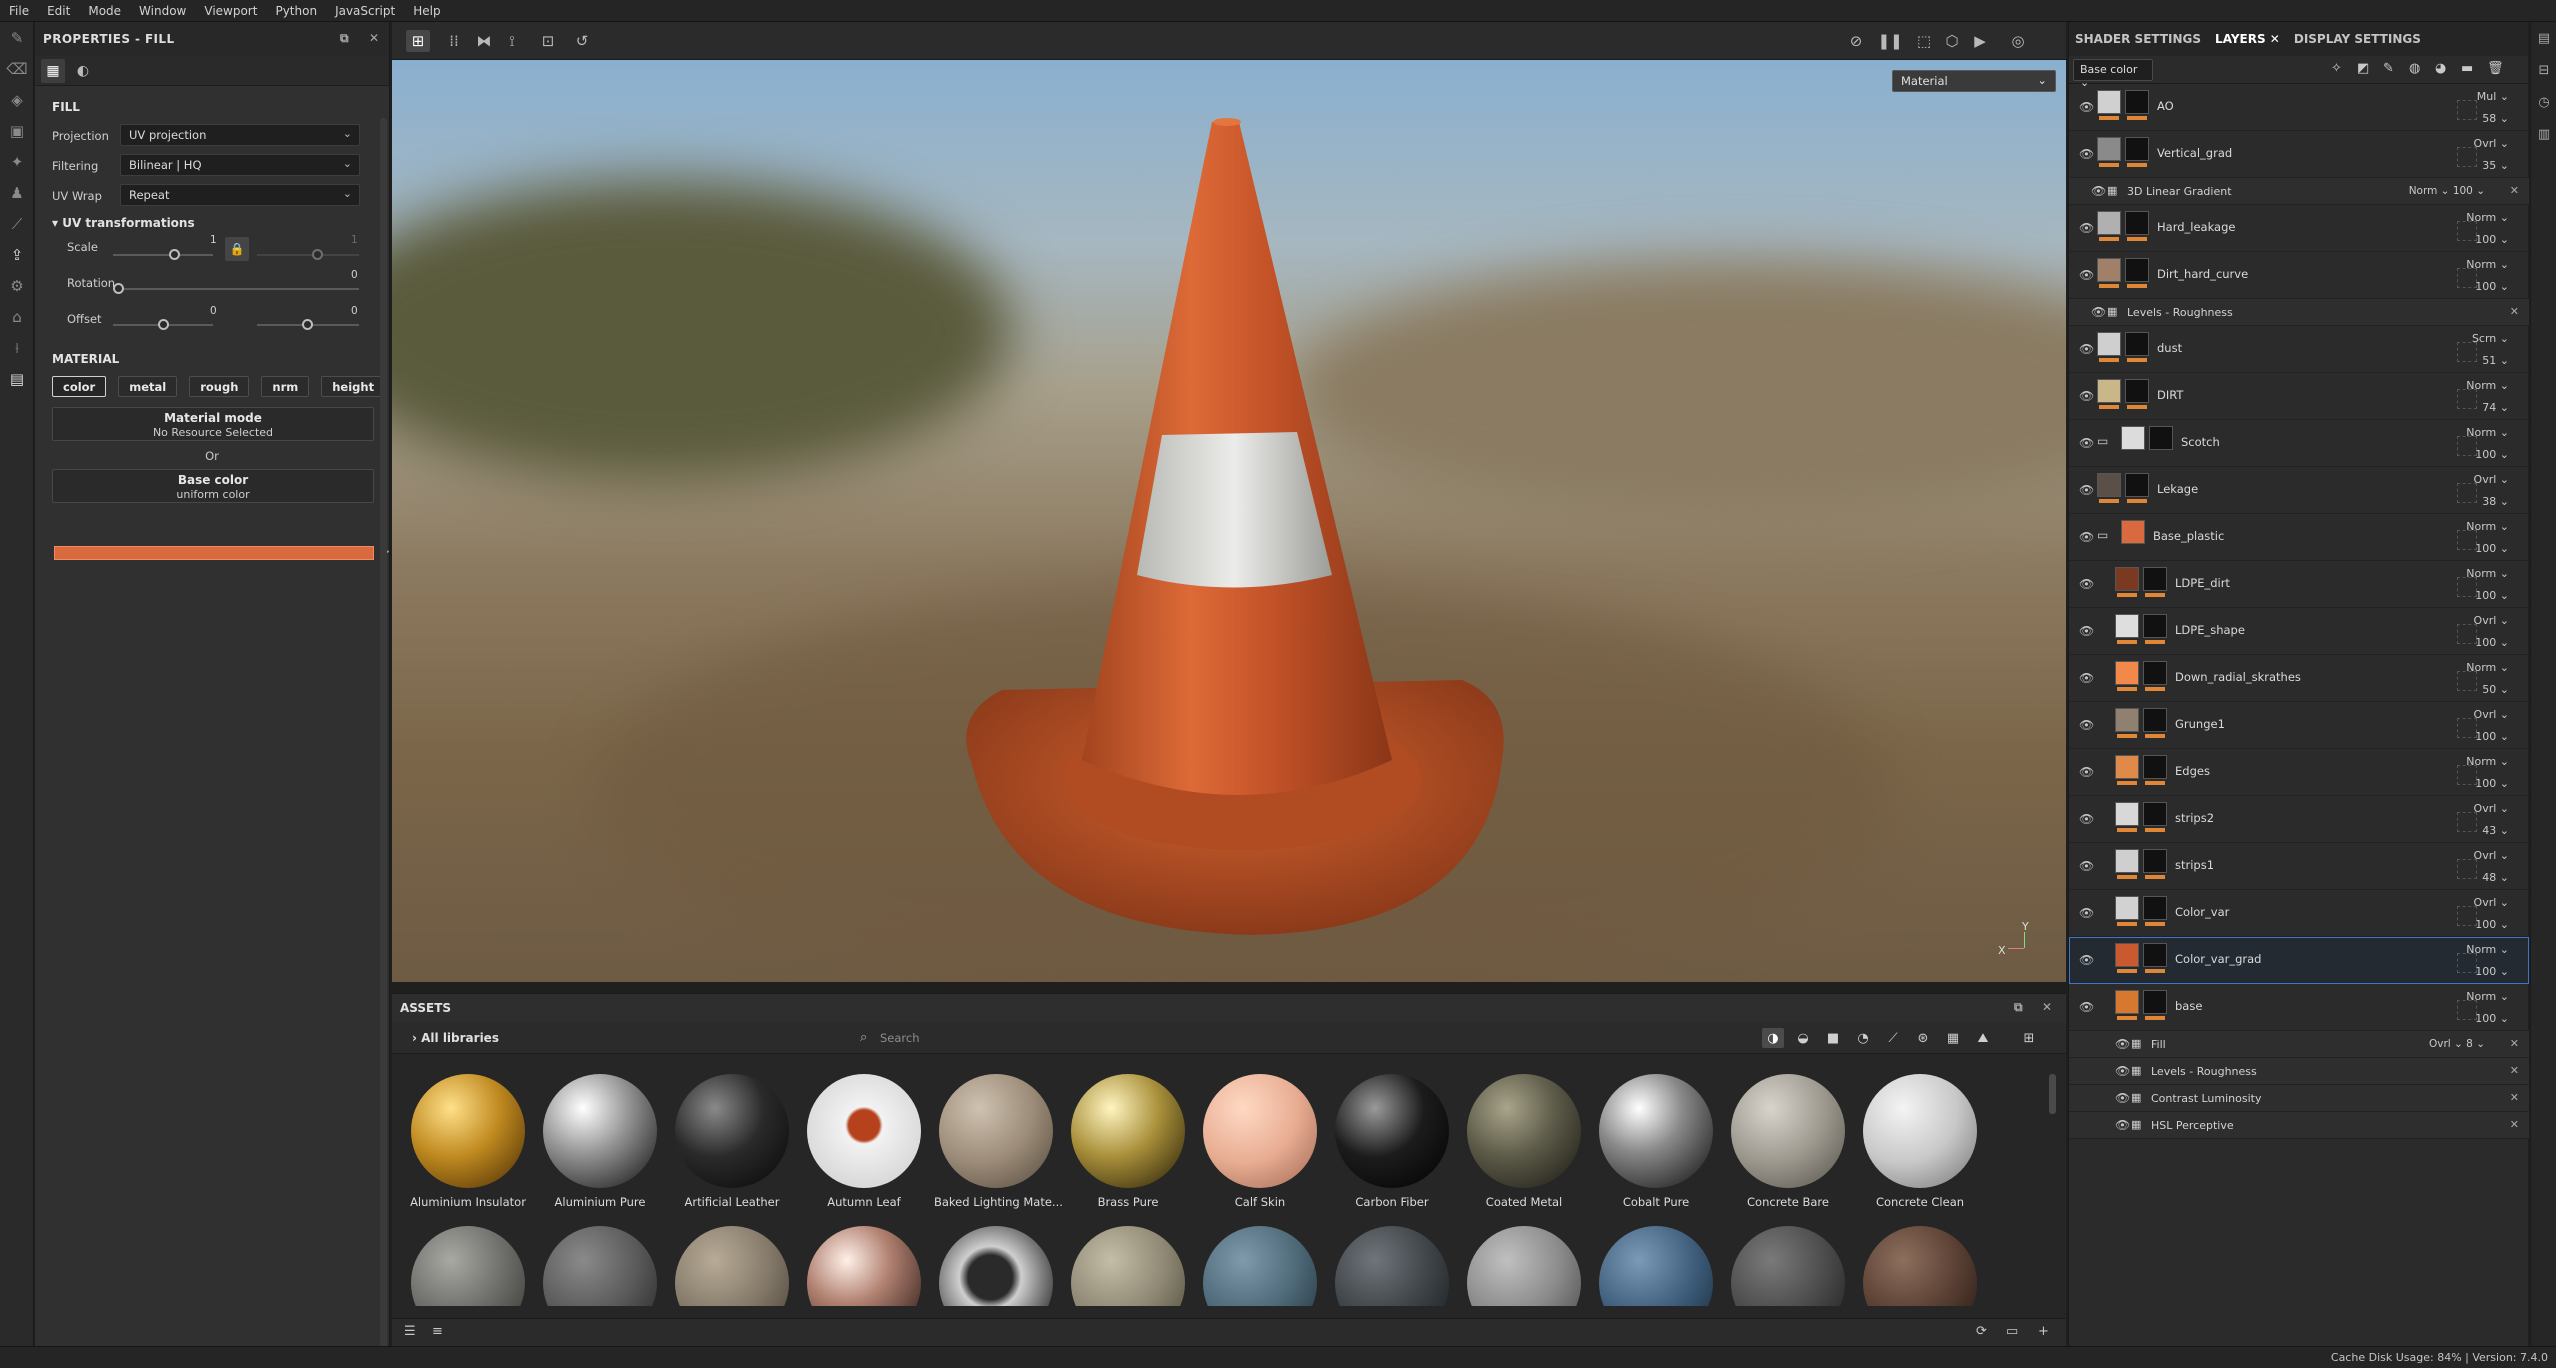 This screenshot has height=1368, width=2556. Describe the element at coordinates (285, 386) in the screenshot. I see `channel-nrm-toggle: nrm` at that location.